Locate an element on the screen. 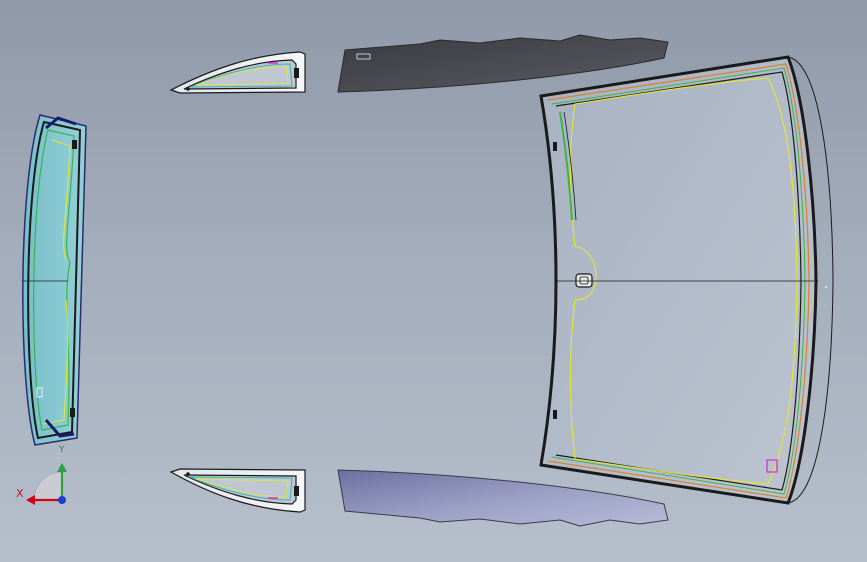 This screenshot has width=867, height=562. quarter-window-lower is located at coordinates (237, 490).